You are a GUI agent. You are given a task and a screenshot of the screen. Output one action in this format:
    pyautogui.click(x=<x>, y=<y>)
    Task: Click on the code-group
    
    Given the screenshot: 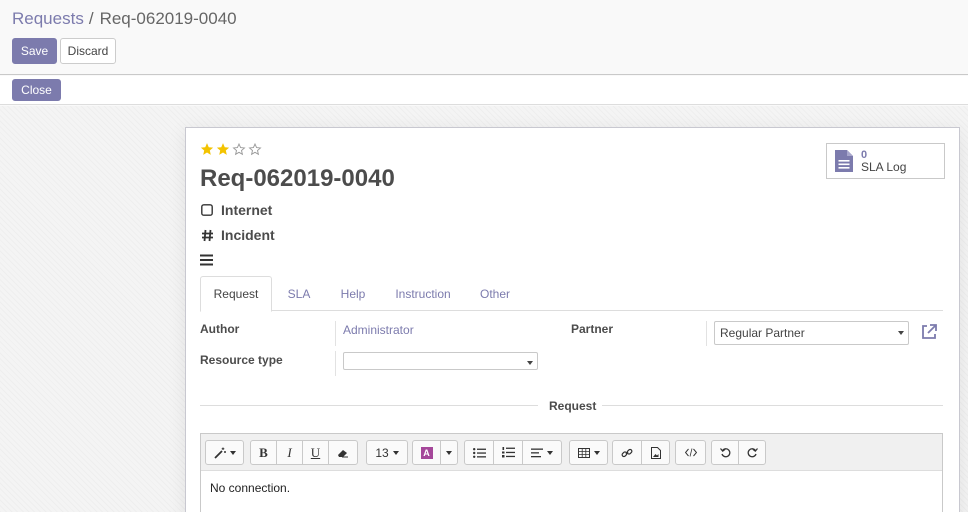 What is the action you would take?
    pyautogui.click(x=690, y=452)
    